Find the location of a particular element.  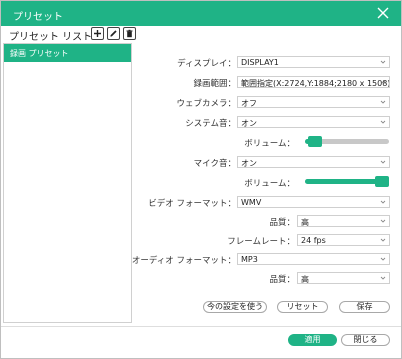

close-icon is located at coordinates (383, 13).